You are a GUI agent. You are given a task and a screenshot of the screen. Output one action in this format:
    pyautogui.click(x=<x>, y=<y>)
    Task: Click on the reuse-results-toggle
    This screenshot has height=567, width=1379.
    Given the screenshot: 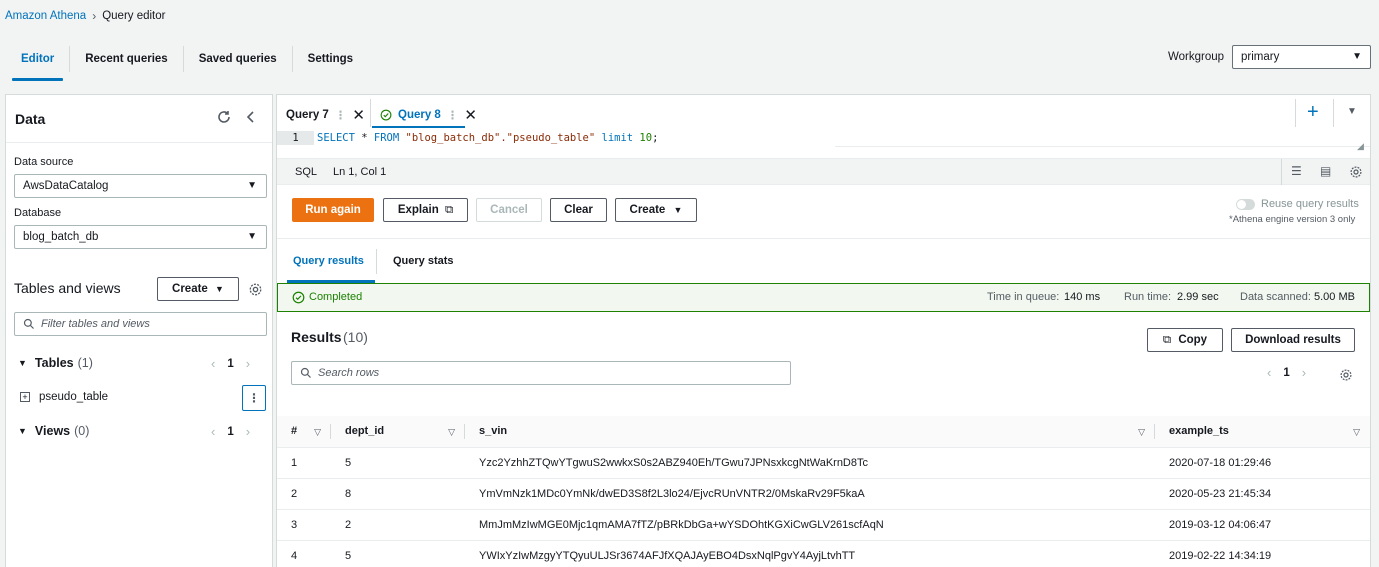 What is the action you would take?
    pyautogui.click(x=1245, y=204)
    